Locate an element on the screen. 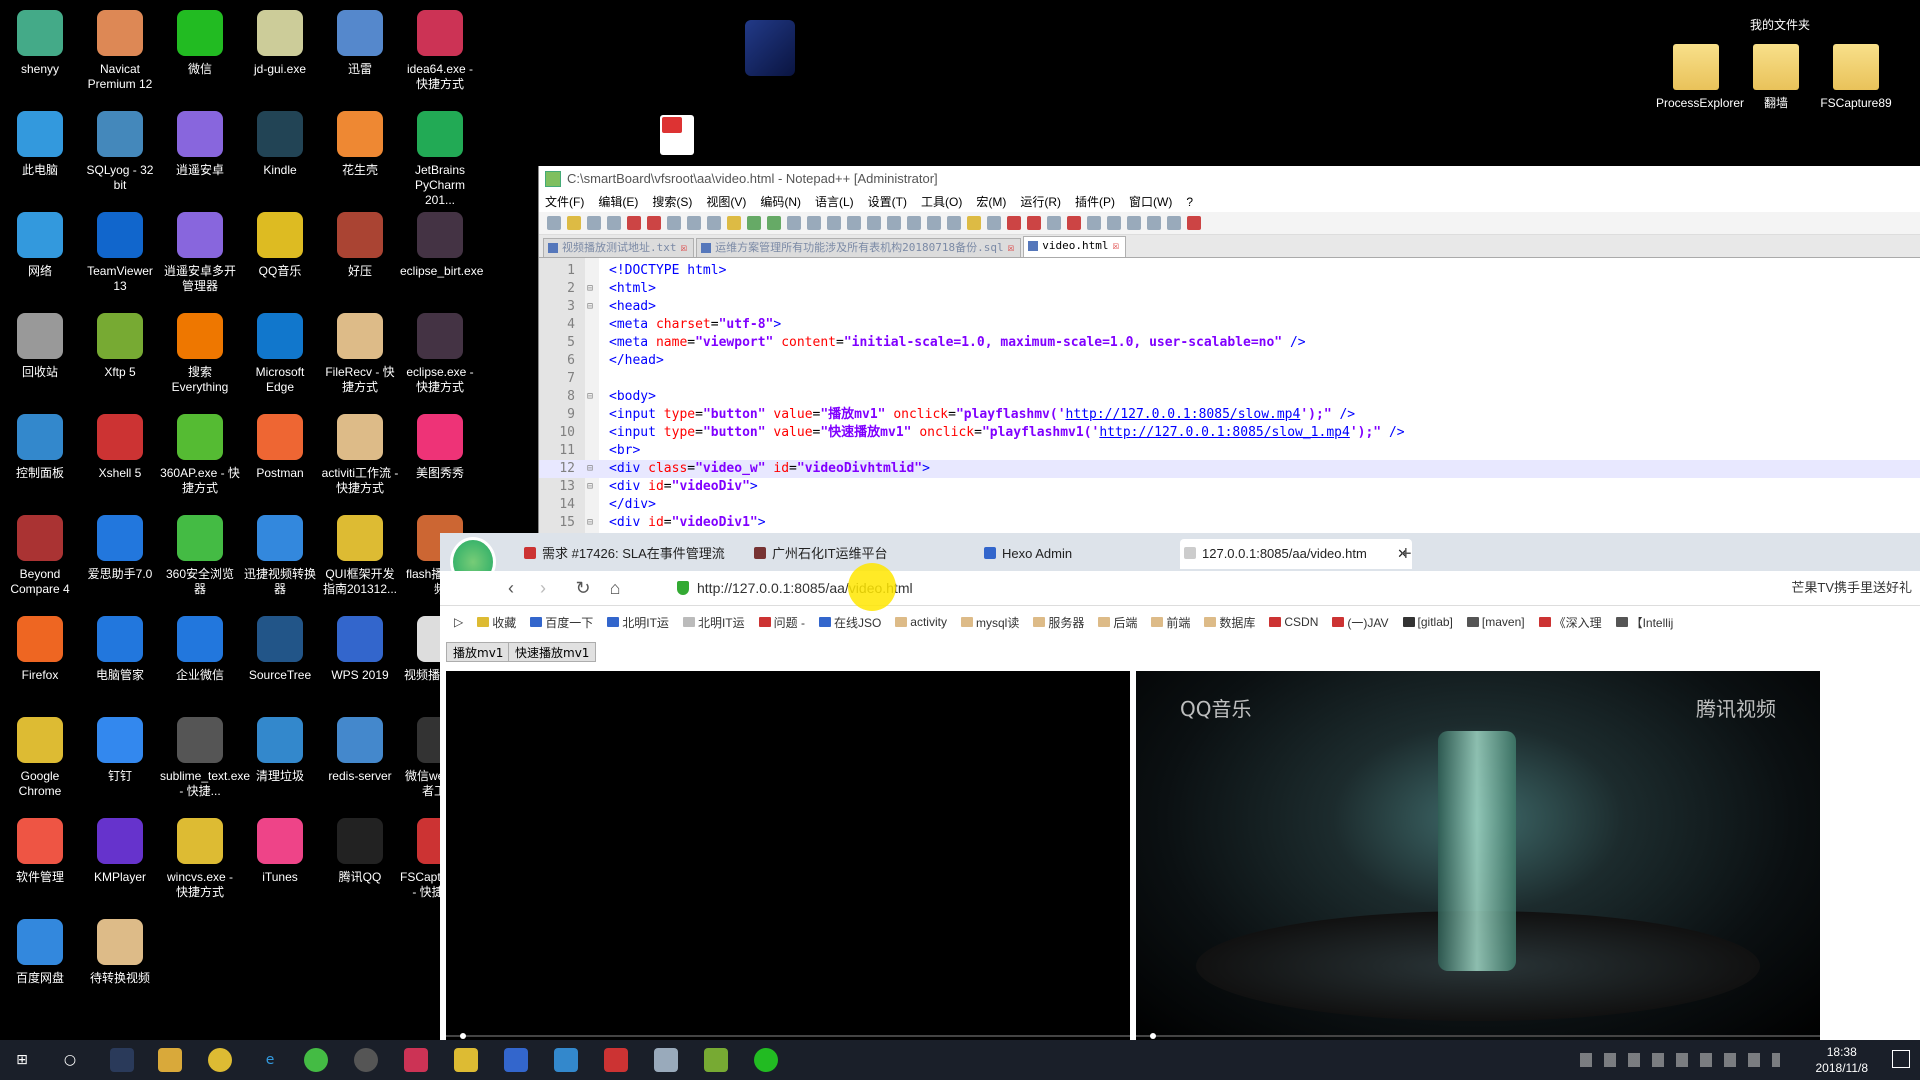 The image size is (1920, 1080). play-macro-icon is located at coordinates (1114, 223).